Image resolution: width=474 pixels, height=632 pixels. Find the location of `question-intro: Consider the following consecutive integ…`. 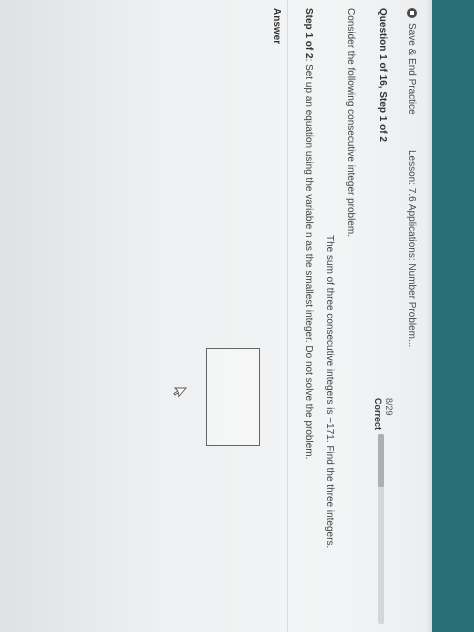

question-intro: Consider the following consecutive integ… is located at coordinates (350, 123).